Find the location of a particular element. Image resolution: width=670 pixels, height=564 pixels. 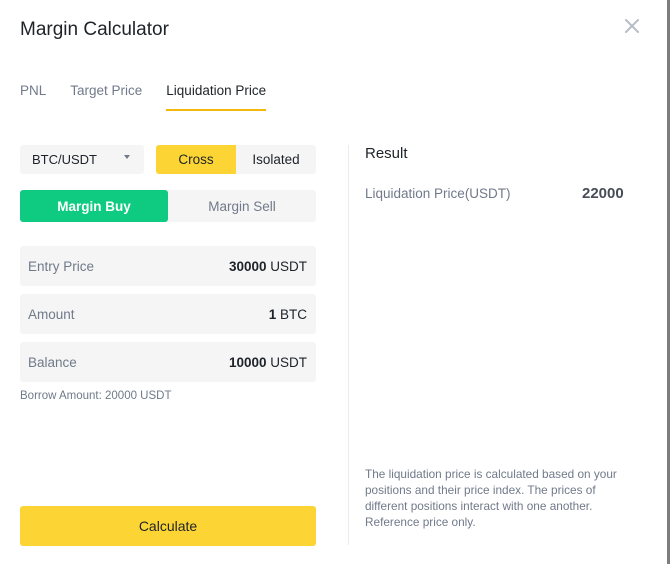

liquidation-price-label: Liquidation Price(USDT) is located at coordinates (438, 193).